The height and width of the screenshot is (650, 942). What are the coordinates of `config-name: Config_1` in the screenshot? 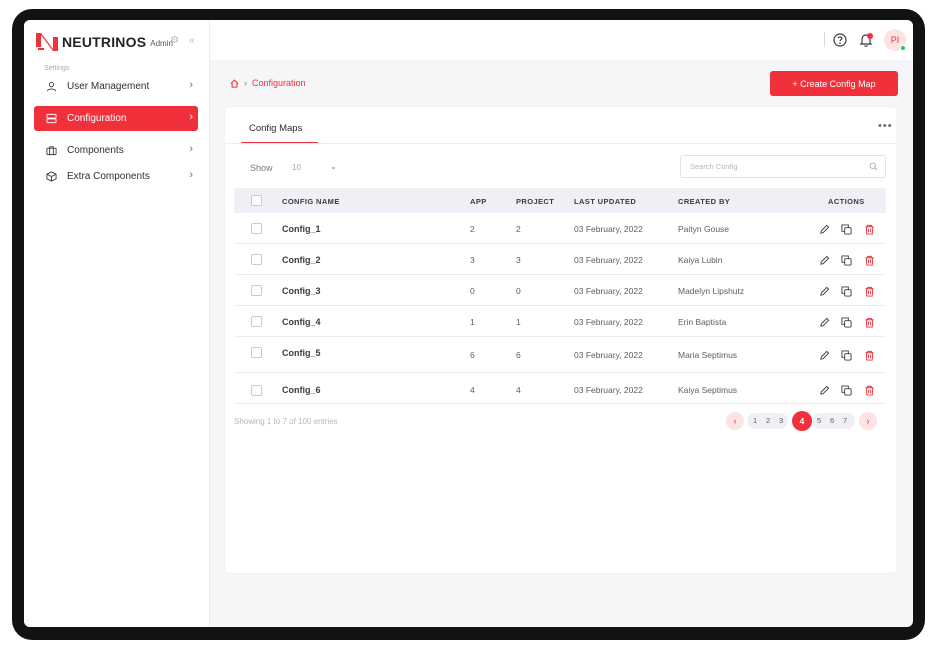 It's located at (301, 229).